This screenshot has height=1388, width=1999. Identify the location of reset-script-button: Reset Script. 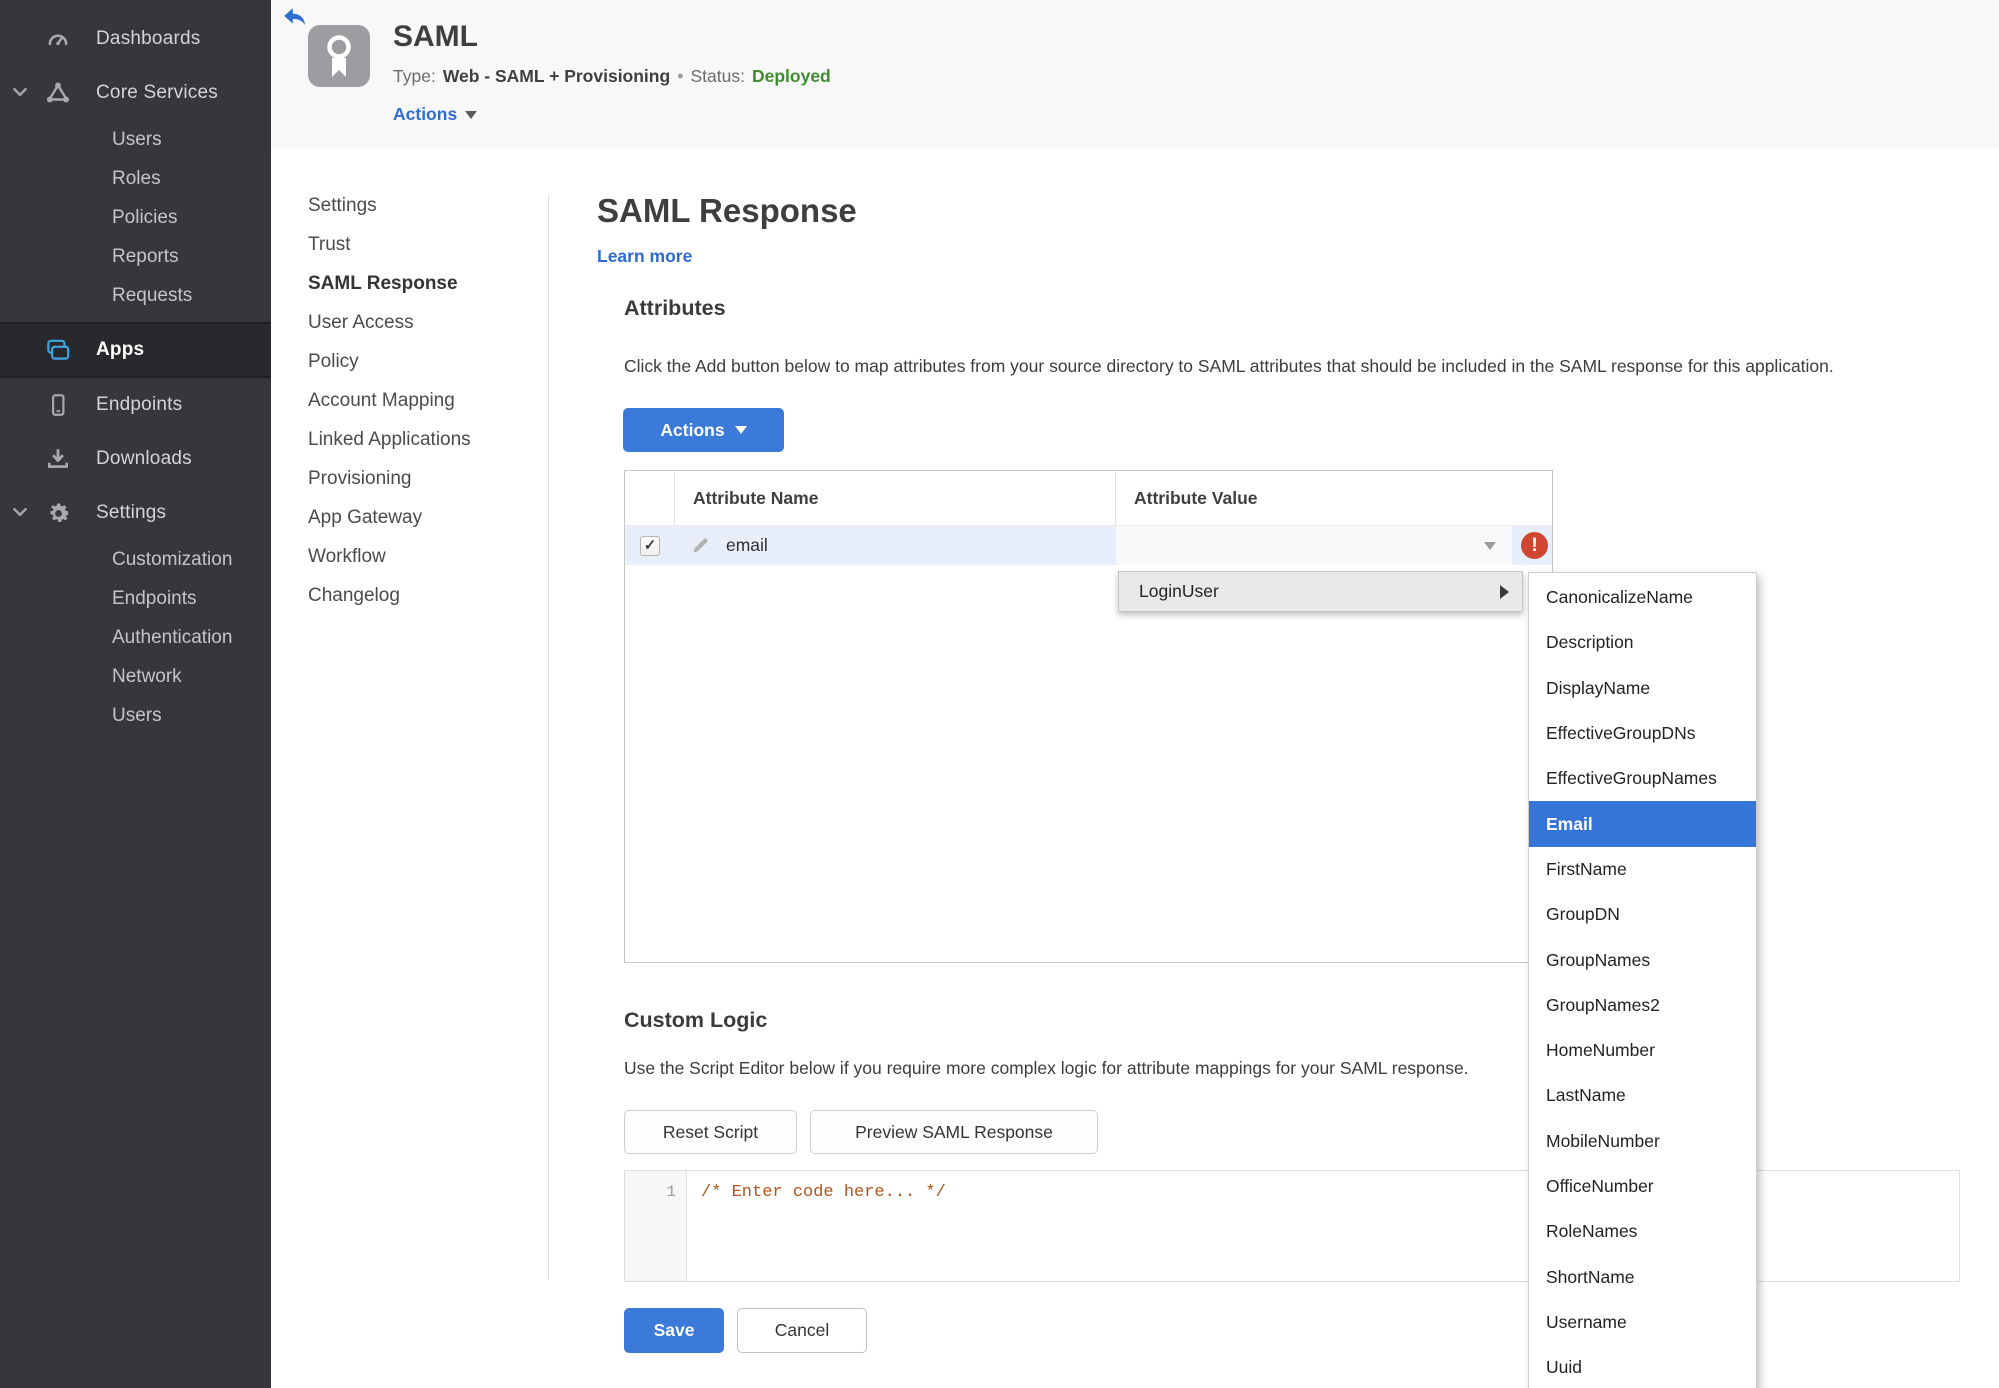
(710, 1132).